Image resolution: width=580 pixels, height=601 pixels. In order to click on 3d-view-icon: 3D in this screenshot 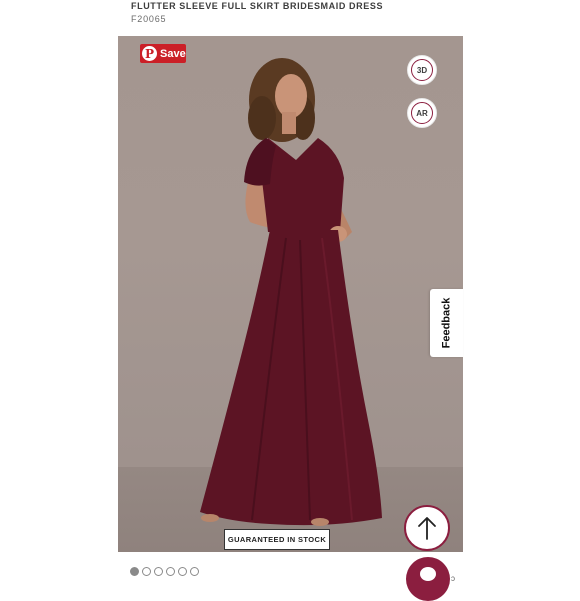, I will do `click(422, 70)`.